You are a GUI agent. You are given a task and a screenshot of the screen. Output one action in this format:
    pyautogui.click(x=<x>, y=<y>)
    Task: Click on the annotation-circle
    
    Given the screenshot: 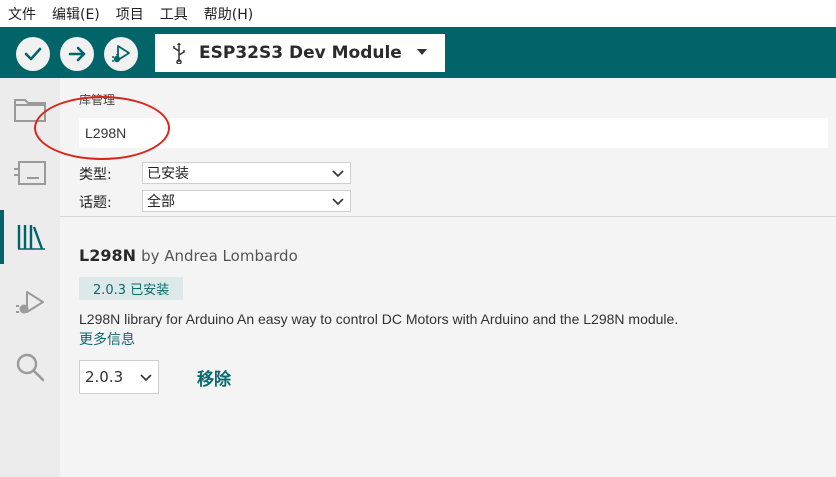 What is the action you would take?
    pyautogui.click(x=102, y=128)
    